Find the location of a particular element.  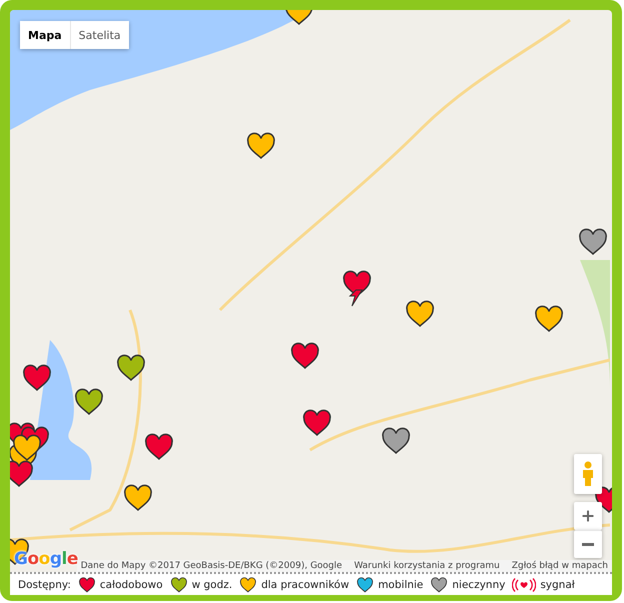

legend-label: dla pracowników is located at coordinates (305, 584).